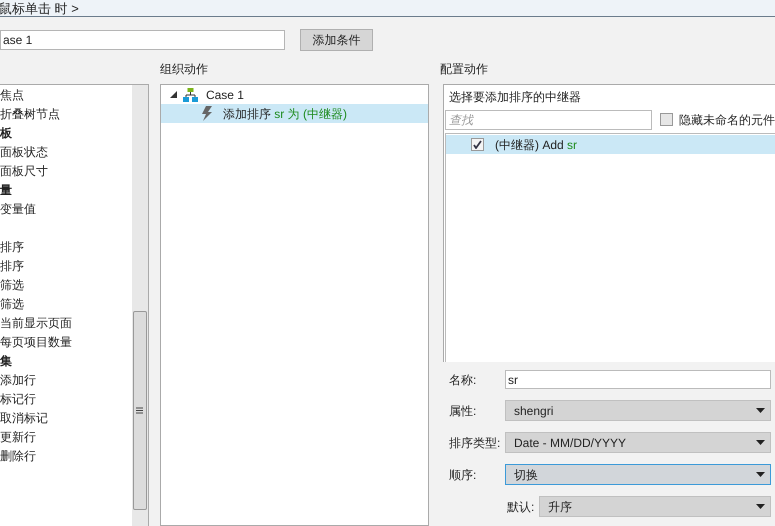 Image resolution: width=775 pixels, height=526 pixels. Describe the element at coordinates (66, 418) in the screenshot. I see `action-list-item: 取消标记` at that location.